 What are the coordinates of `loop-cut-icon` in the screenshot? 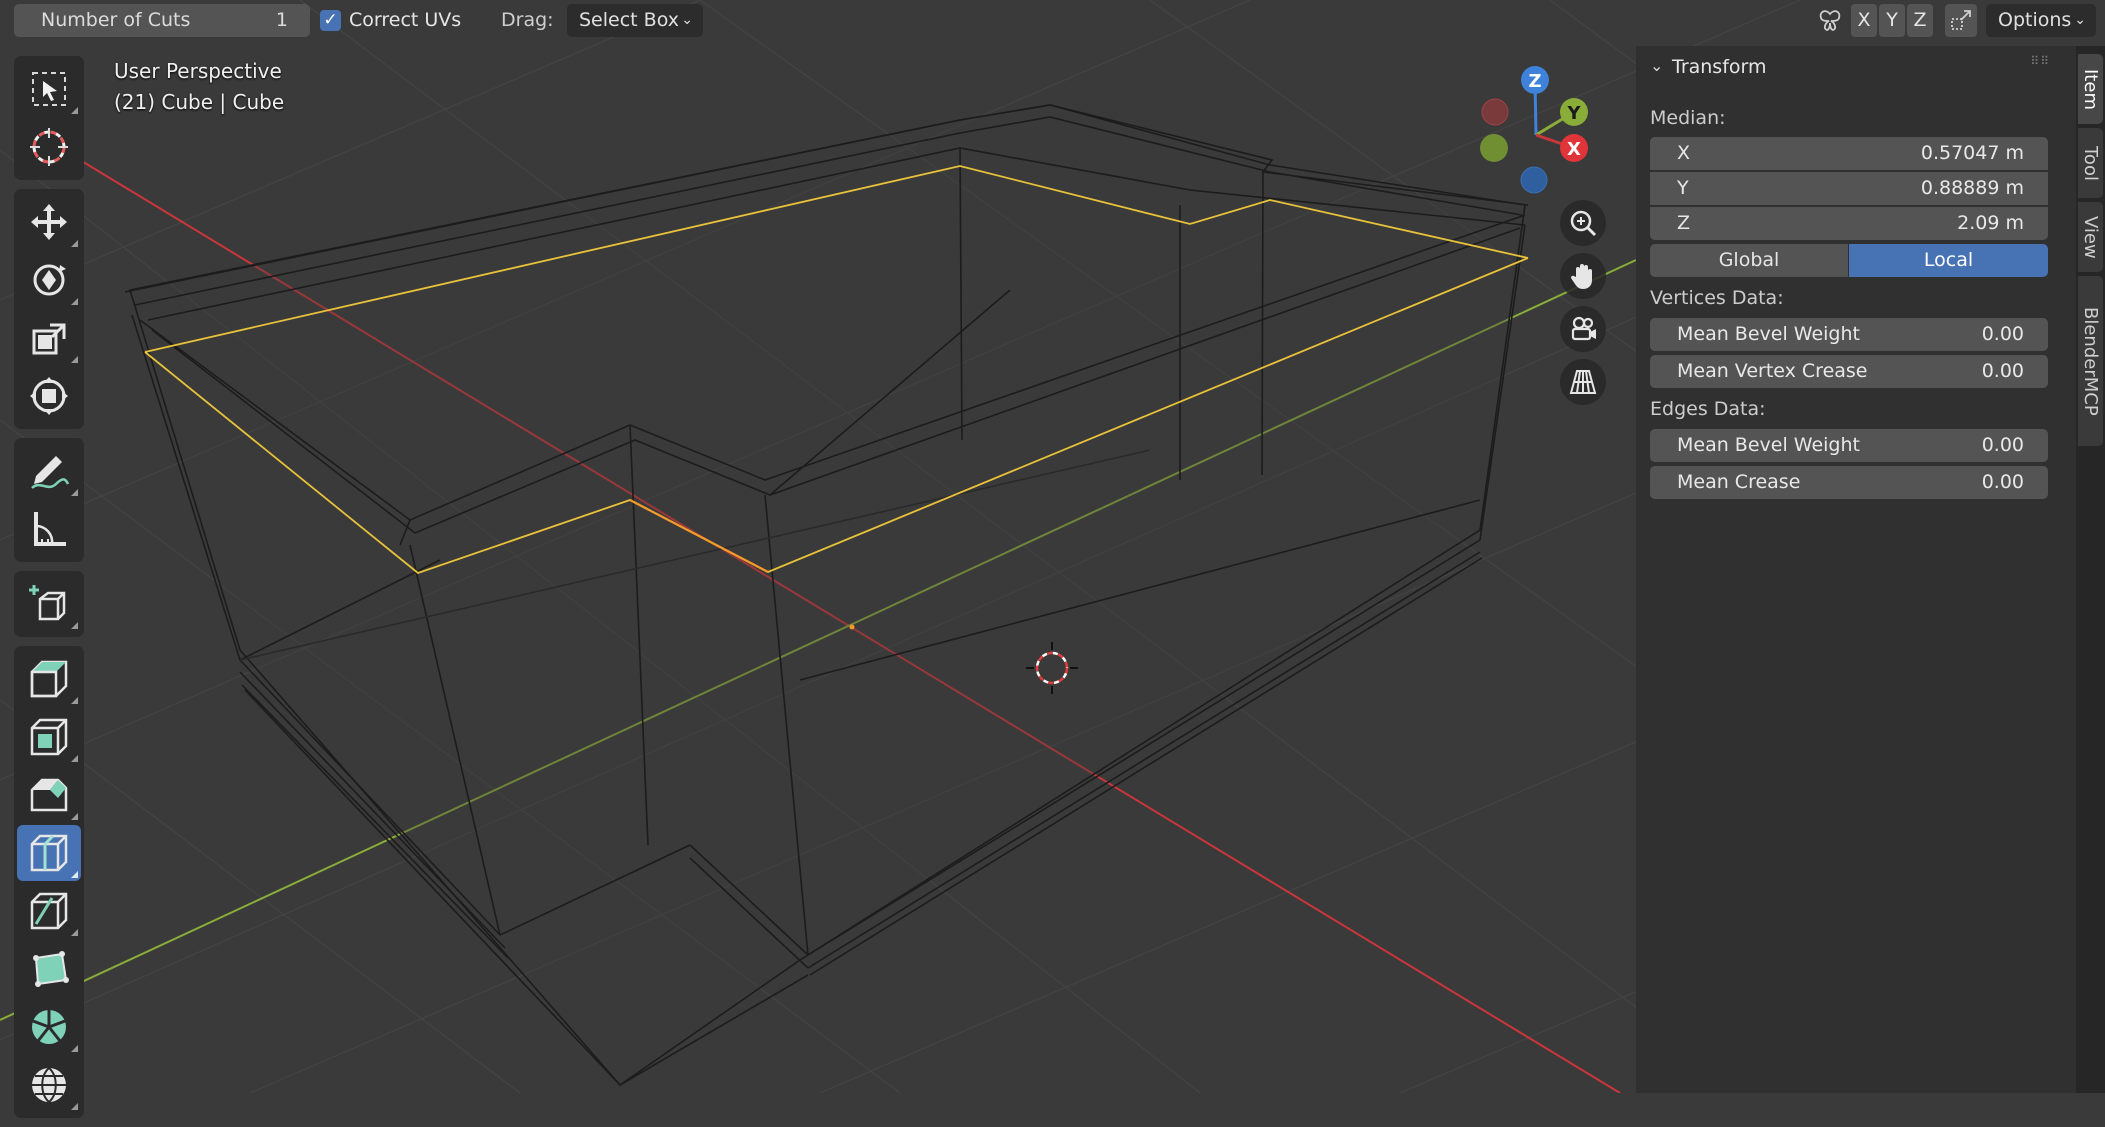 It's located at (49, 853).